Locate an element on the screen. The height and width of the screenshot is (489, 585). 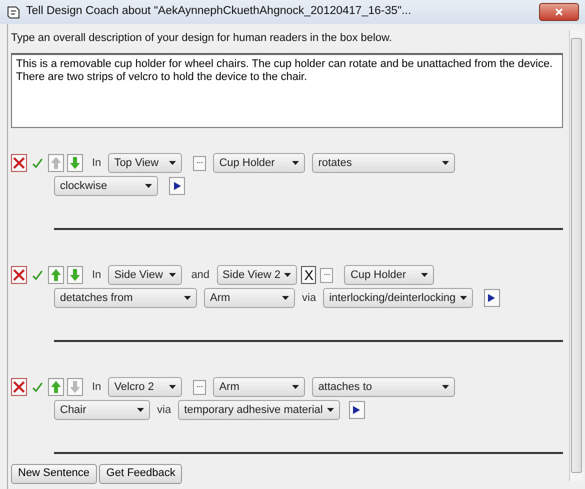
action-button: Get Feedback is located at coordinates (140, 474).